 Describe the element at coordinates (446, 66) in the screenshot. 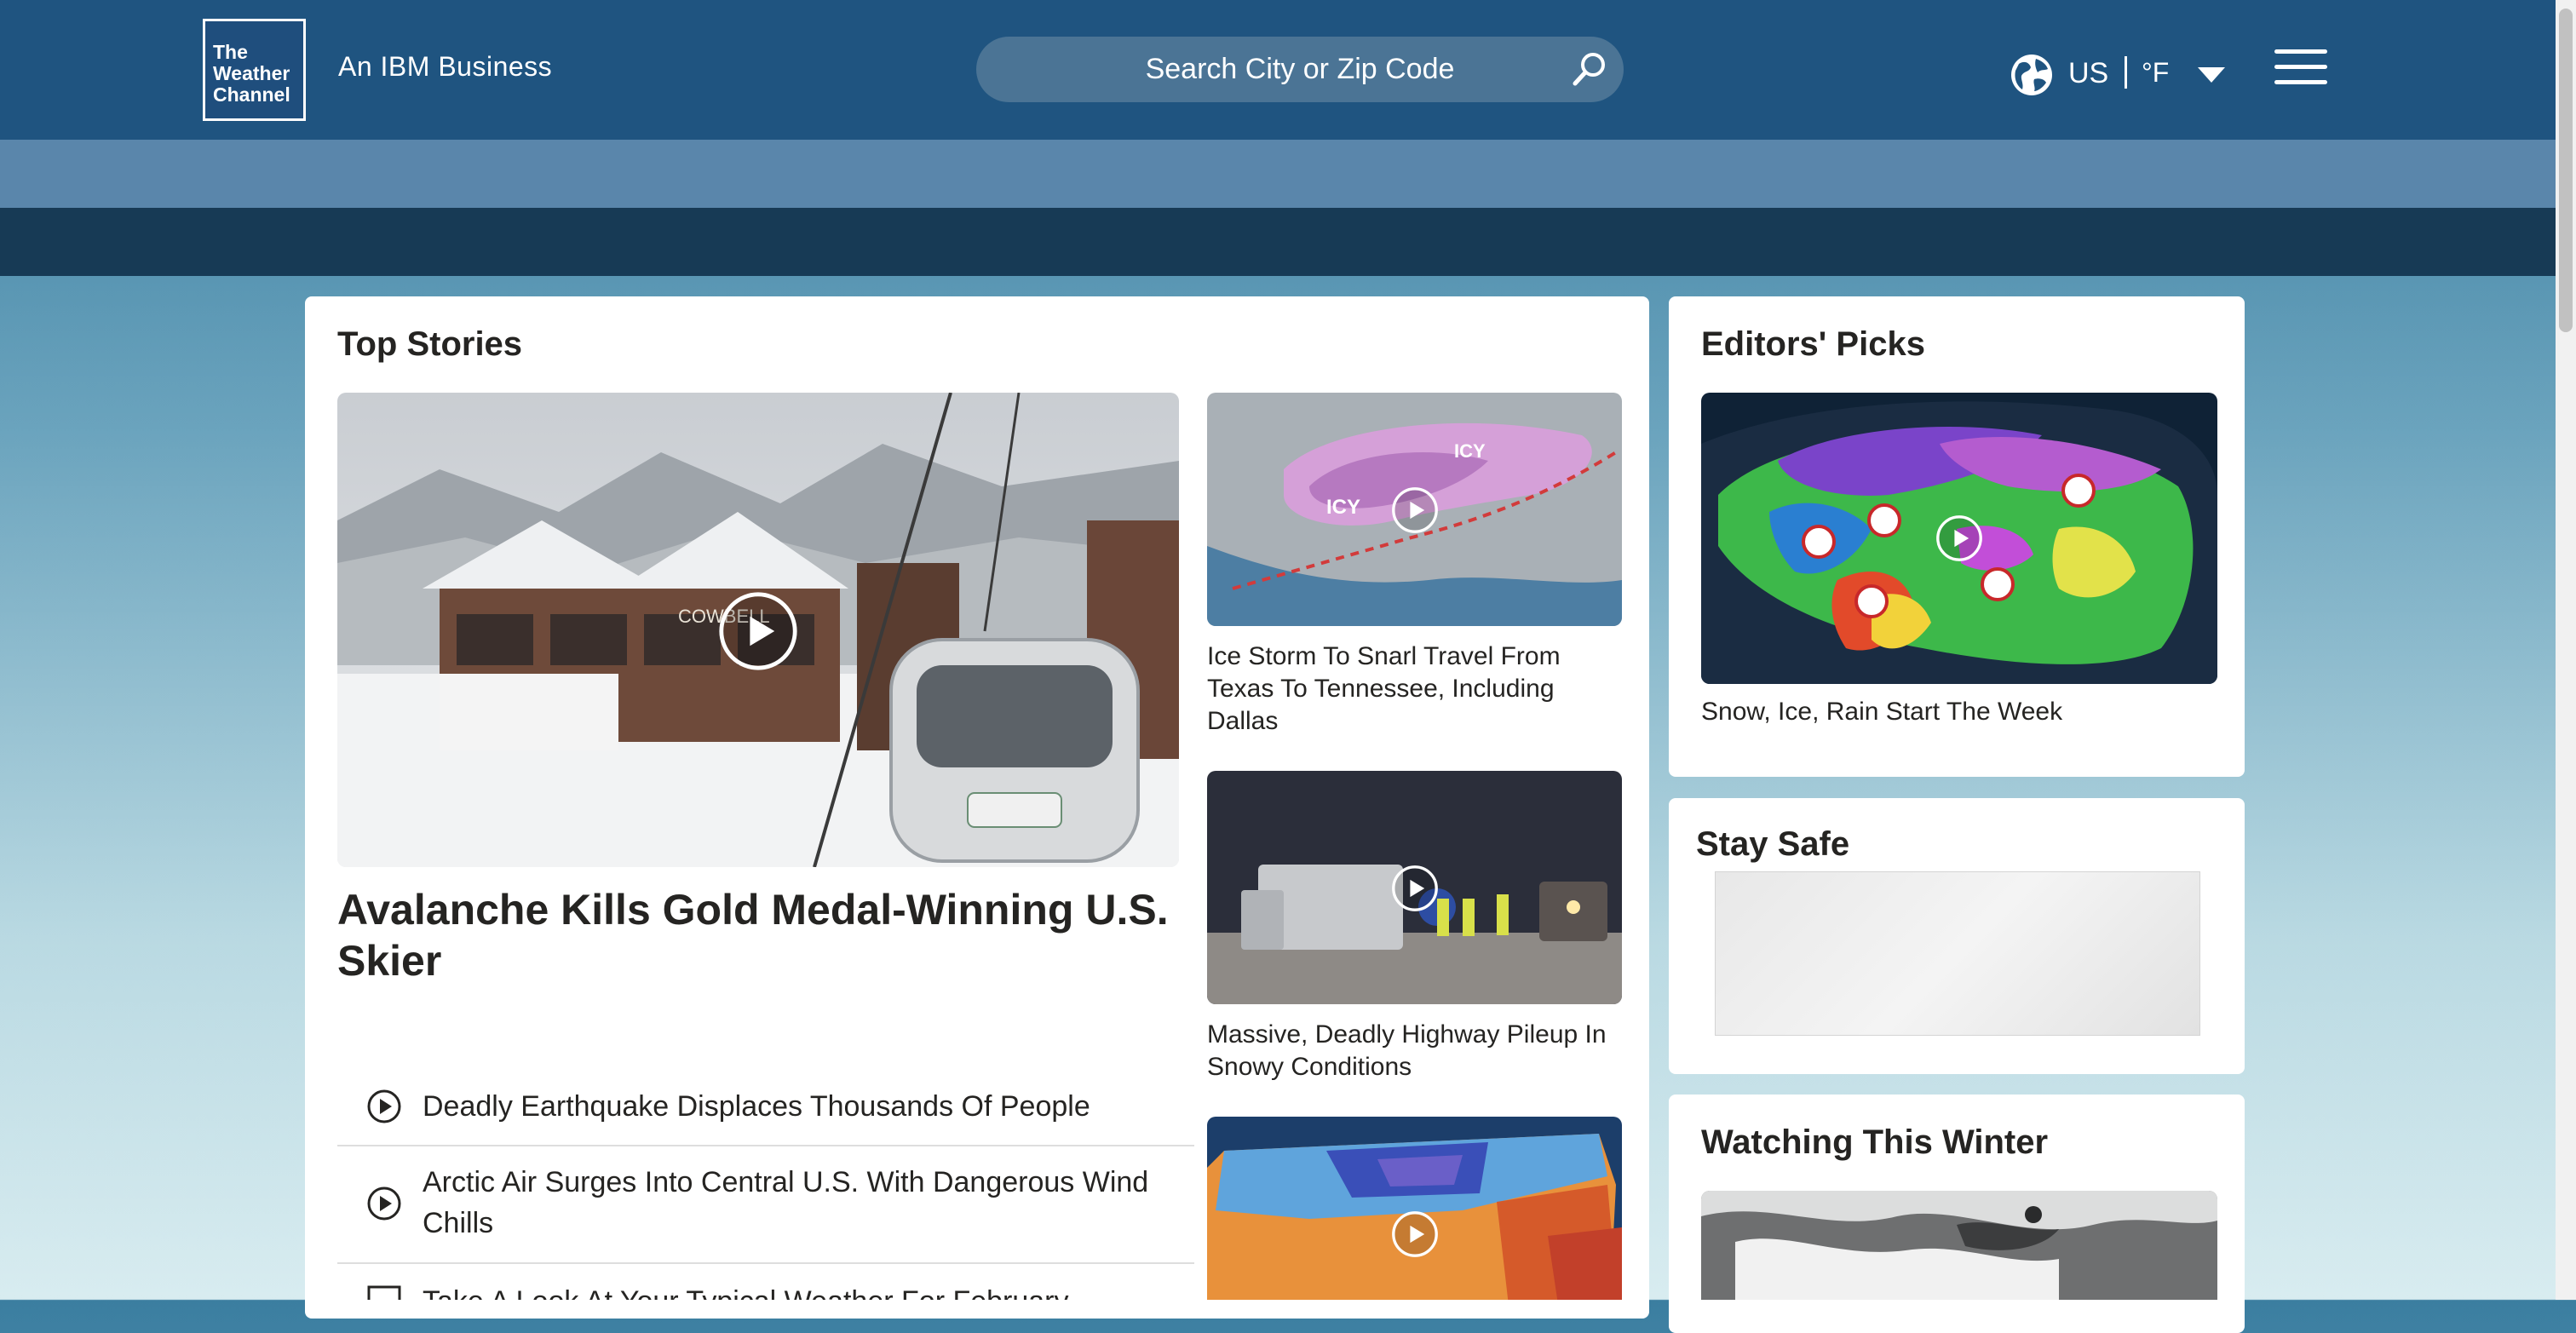

I see `ibm-tagline: An IBM Business` at that location.